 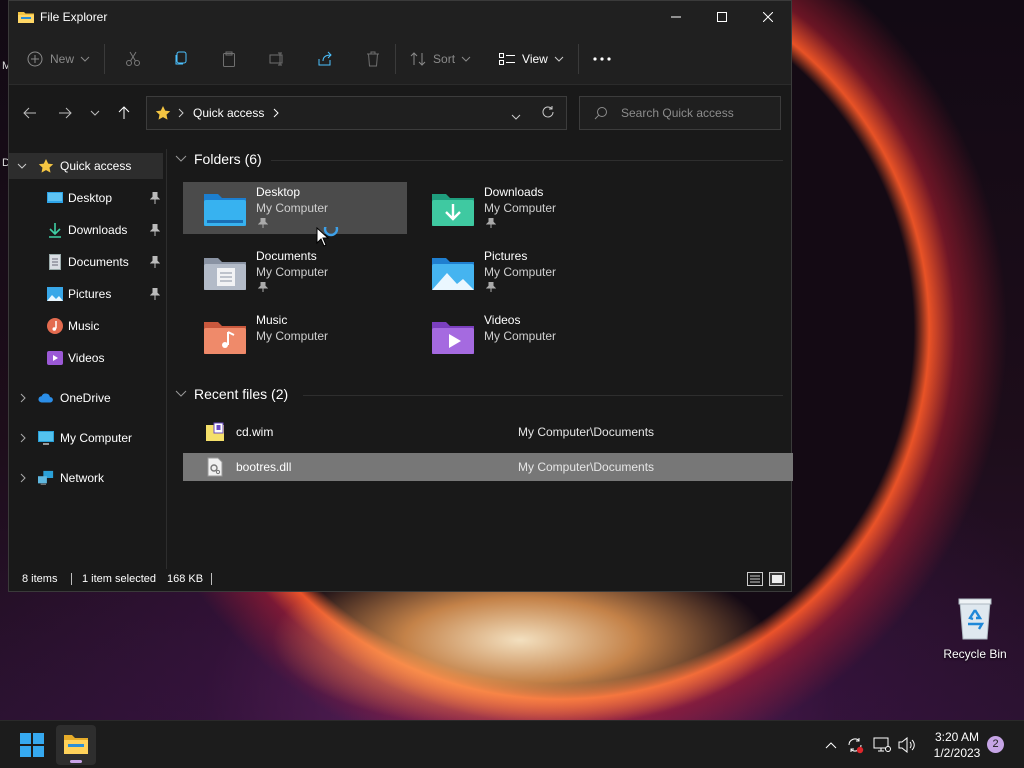 What do you see at coordinates (400, 59) in the screenshot?
I see `command-bar: New Sort View` at bounding box center [400, 59].